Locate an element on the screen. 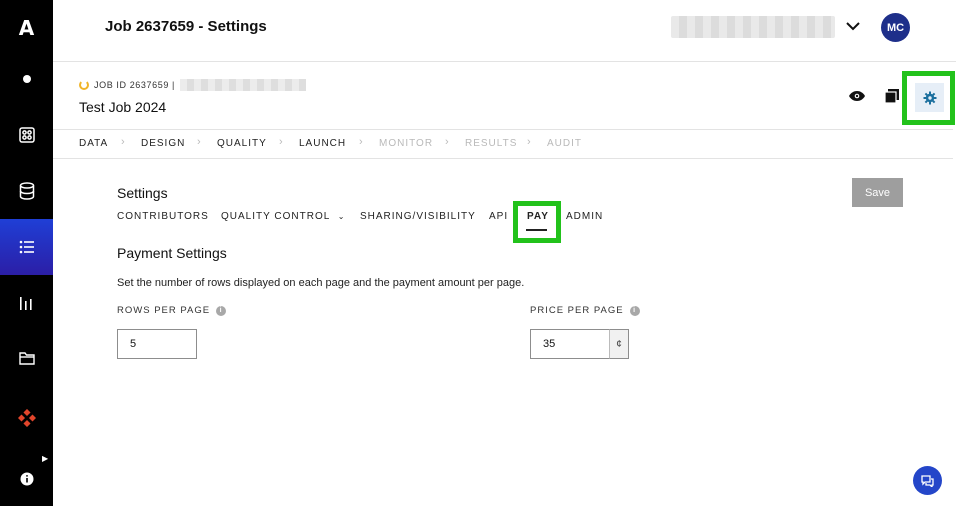 This screenshot has width=956, height=507. job-id-label: JOB ID 2637659 | is located at coordinates (134, 85).